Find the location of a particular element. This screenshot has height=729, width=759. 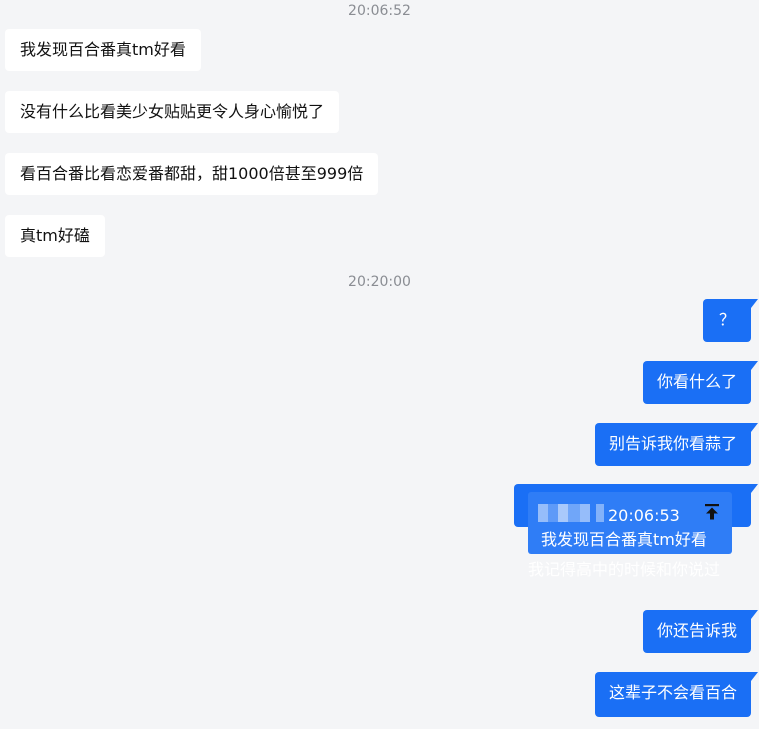

message-text: 我发现百合番真tm好看 is located at coordinates (103, 49).